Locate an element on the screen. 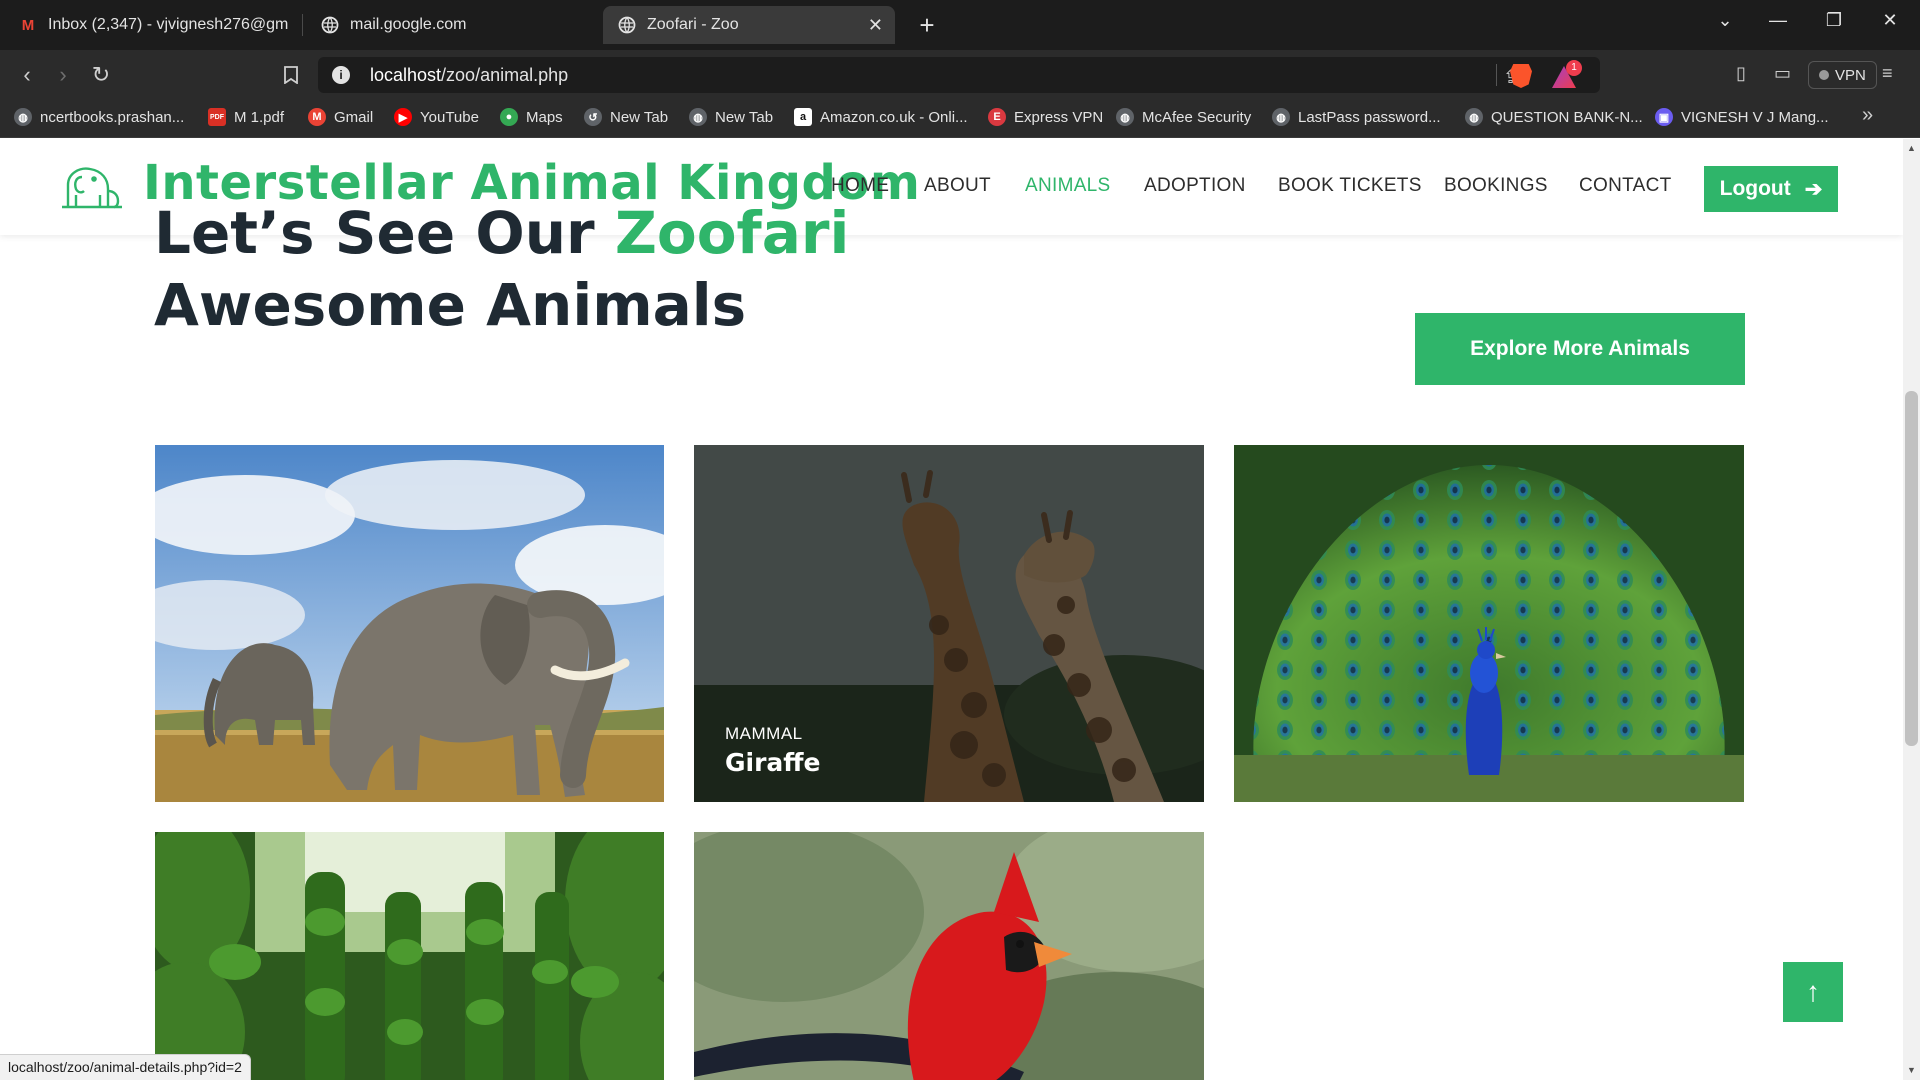 The image size is (1920, 1080). rewards-badge: 1 is located at coordinates (1574, 68).